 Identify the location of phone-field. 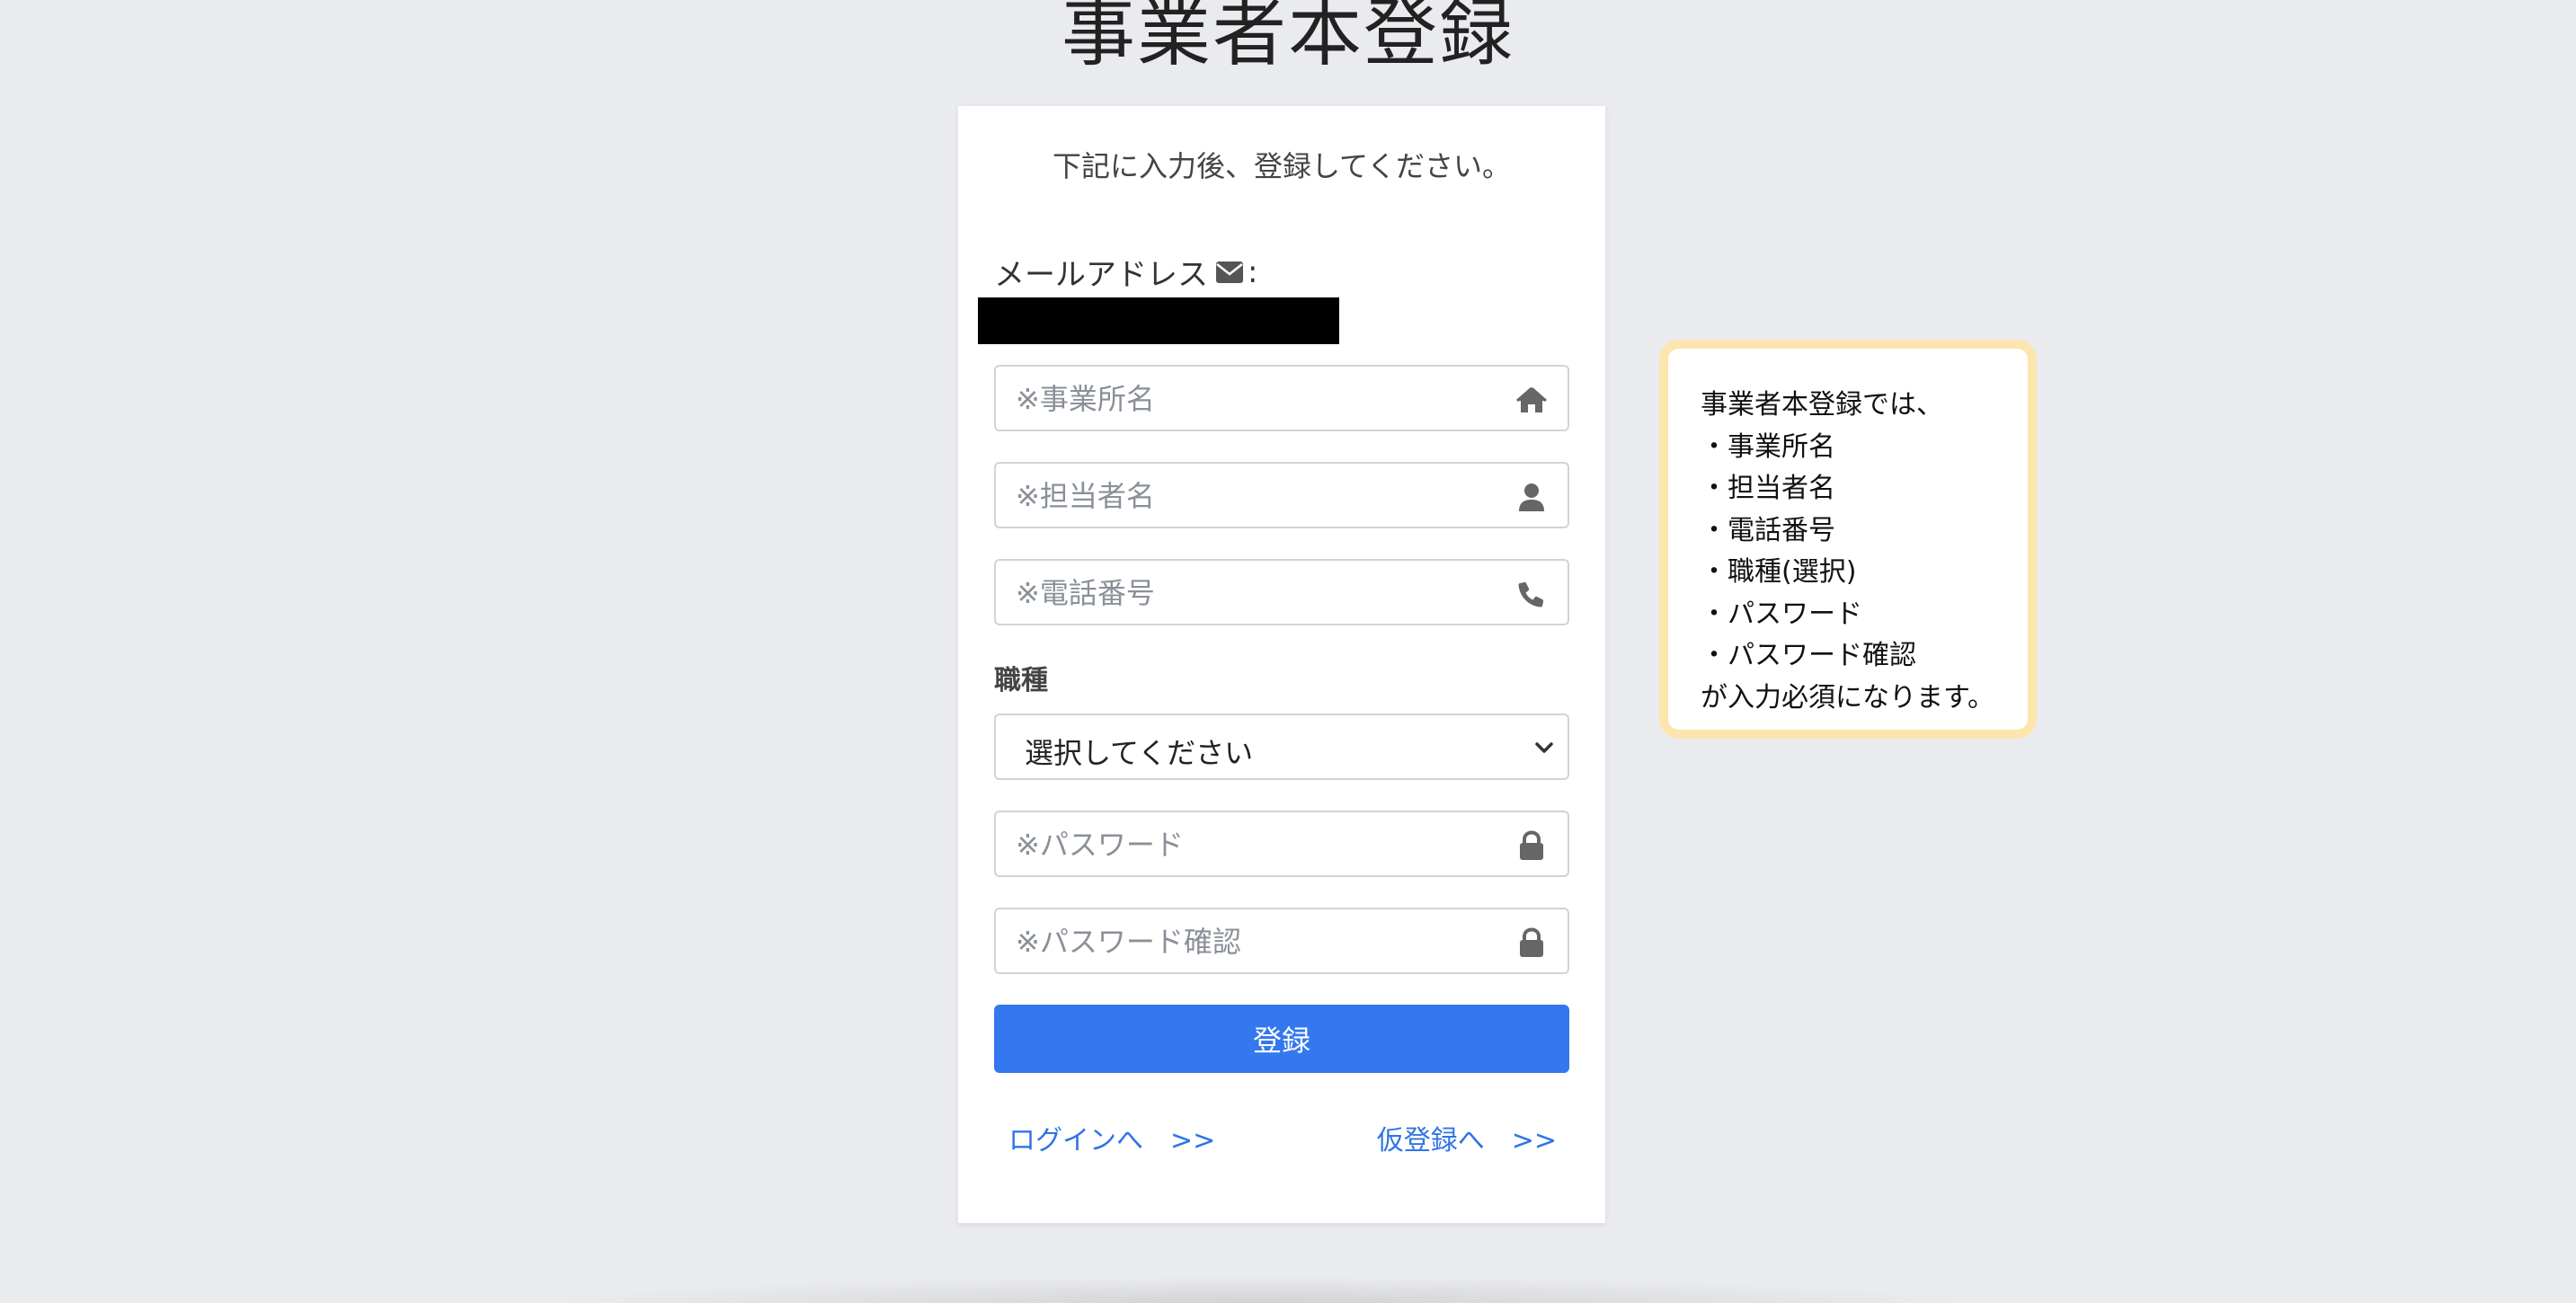
(1281, 592).